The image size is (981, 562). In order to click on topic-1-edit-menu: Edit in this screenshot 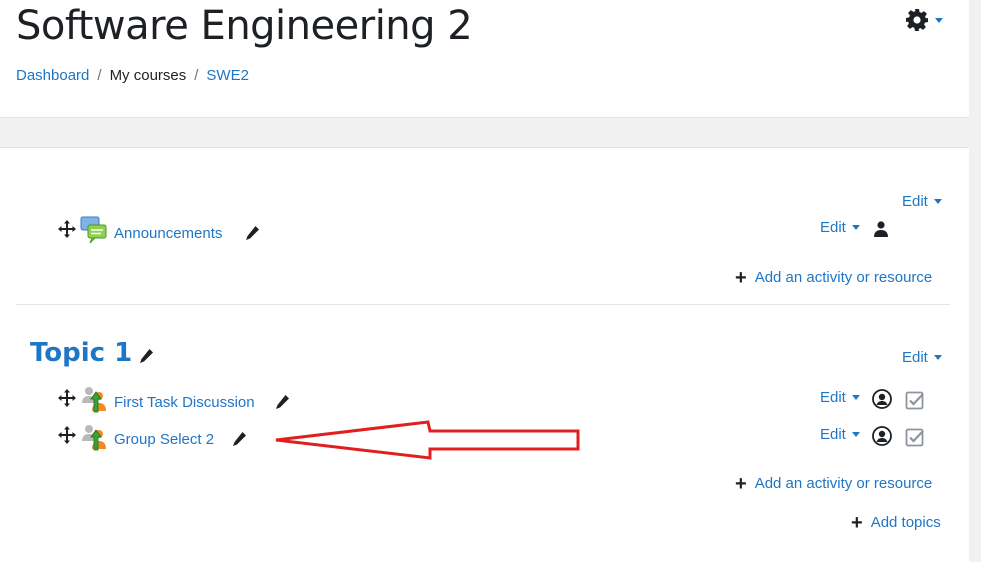, I will do `click(922, 357)`.